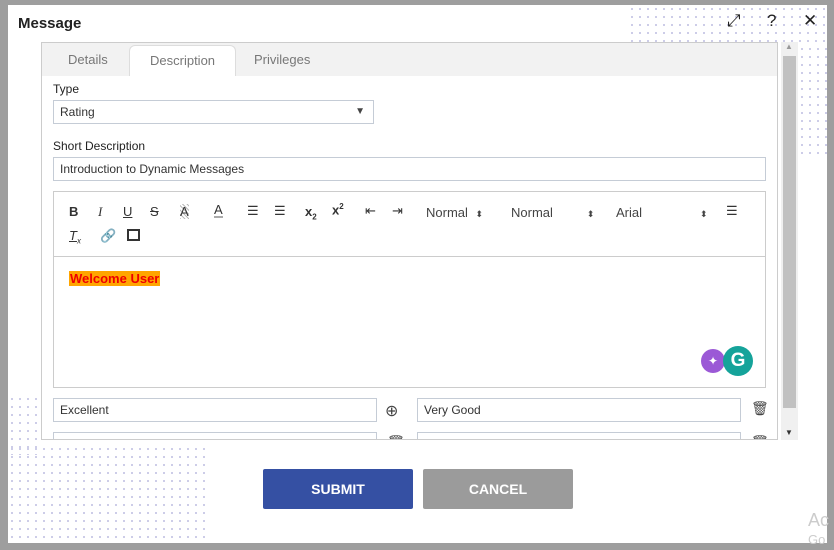  What do you see at coordinates (810, 21) in the screenshot?
I see `close-icon: ✕` at bounding box center [810, 21].